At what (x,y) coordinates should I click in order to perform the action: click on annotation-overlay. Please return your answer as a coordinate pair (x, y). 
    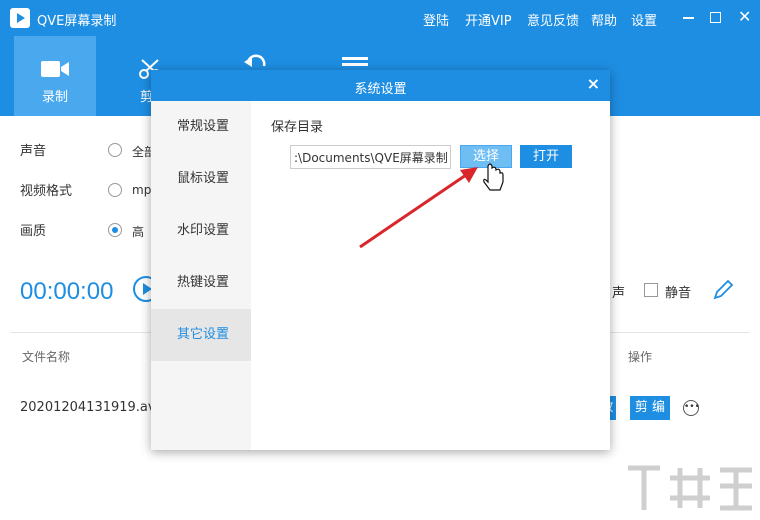
    Looking at the image, I should click on (431, 206).